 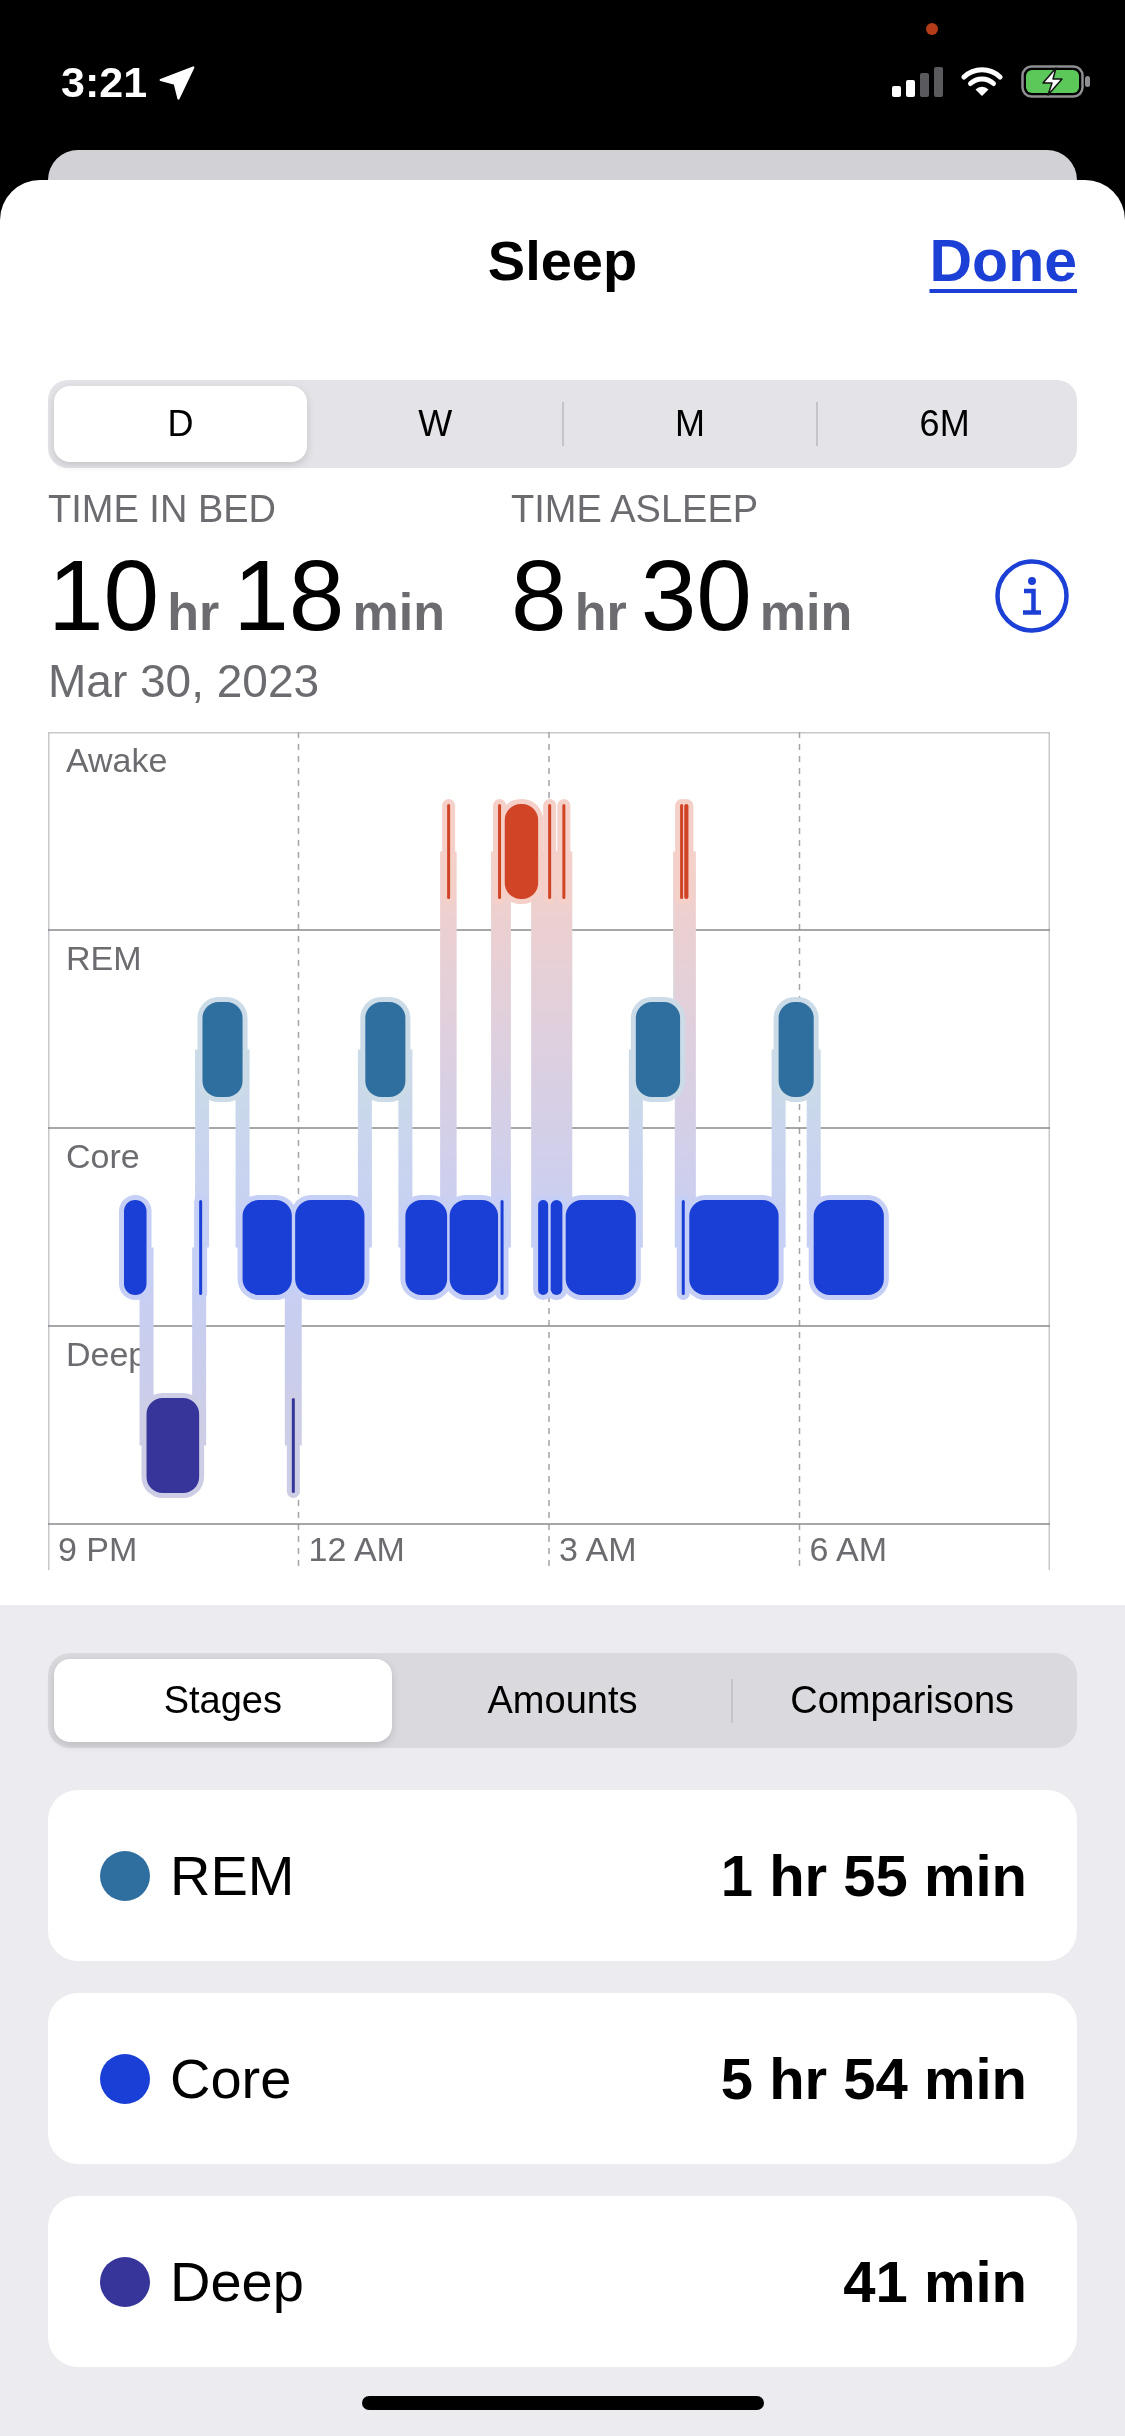 What do you see at coordinates (539, 595) in the screenshot?
I see `stat-number: 8` at bounding box center [539, 595].